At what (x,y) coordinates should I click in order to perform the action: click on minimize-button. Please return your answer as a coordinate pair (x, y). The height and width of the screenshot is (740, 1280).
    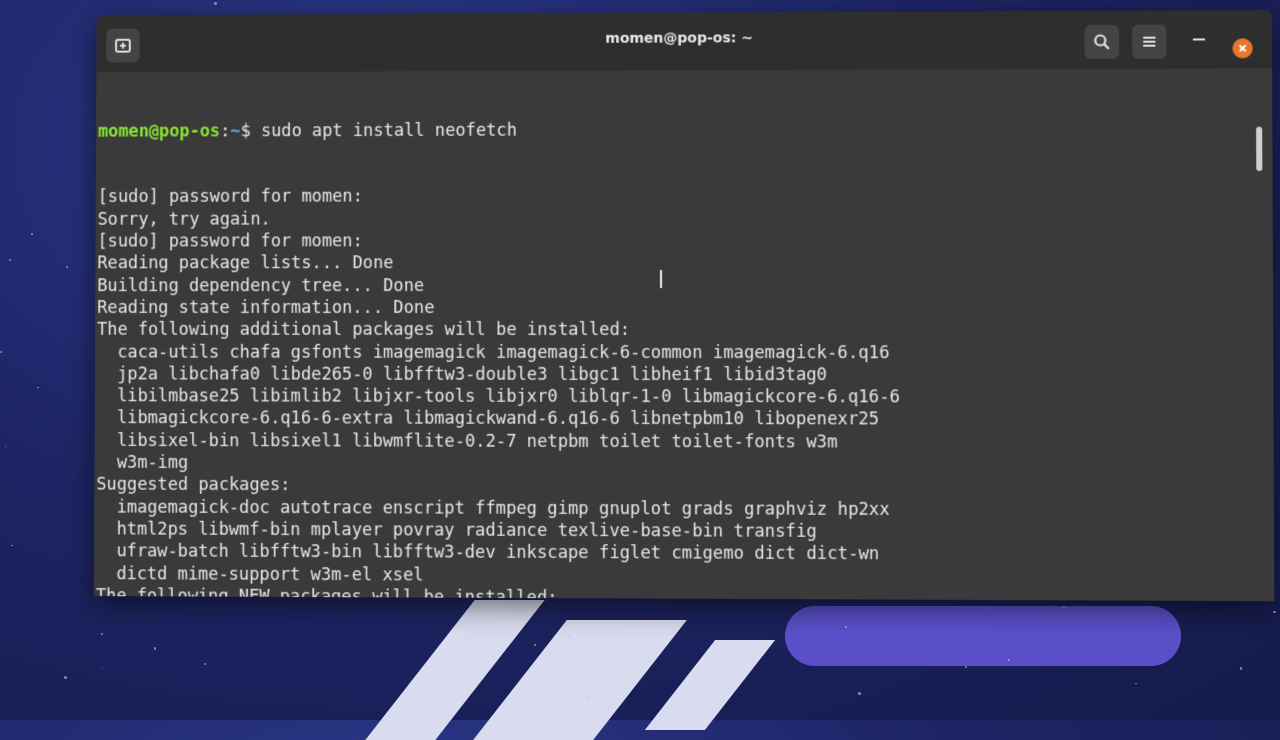
    Looking at the image, I should click on (1199, 39).